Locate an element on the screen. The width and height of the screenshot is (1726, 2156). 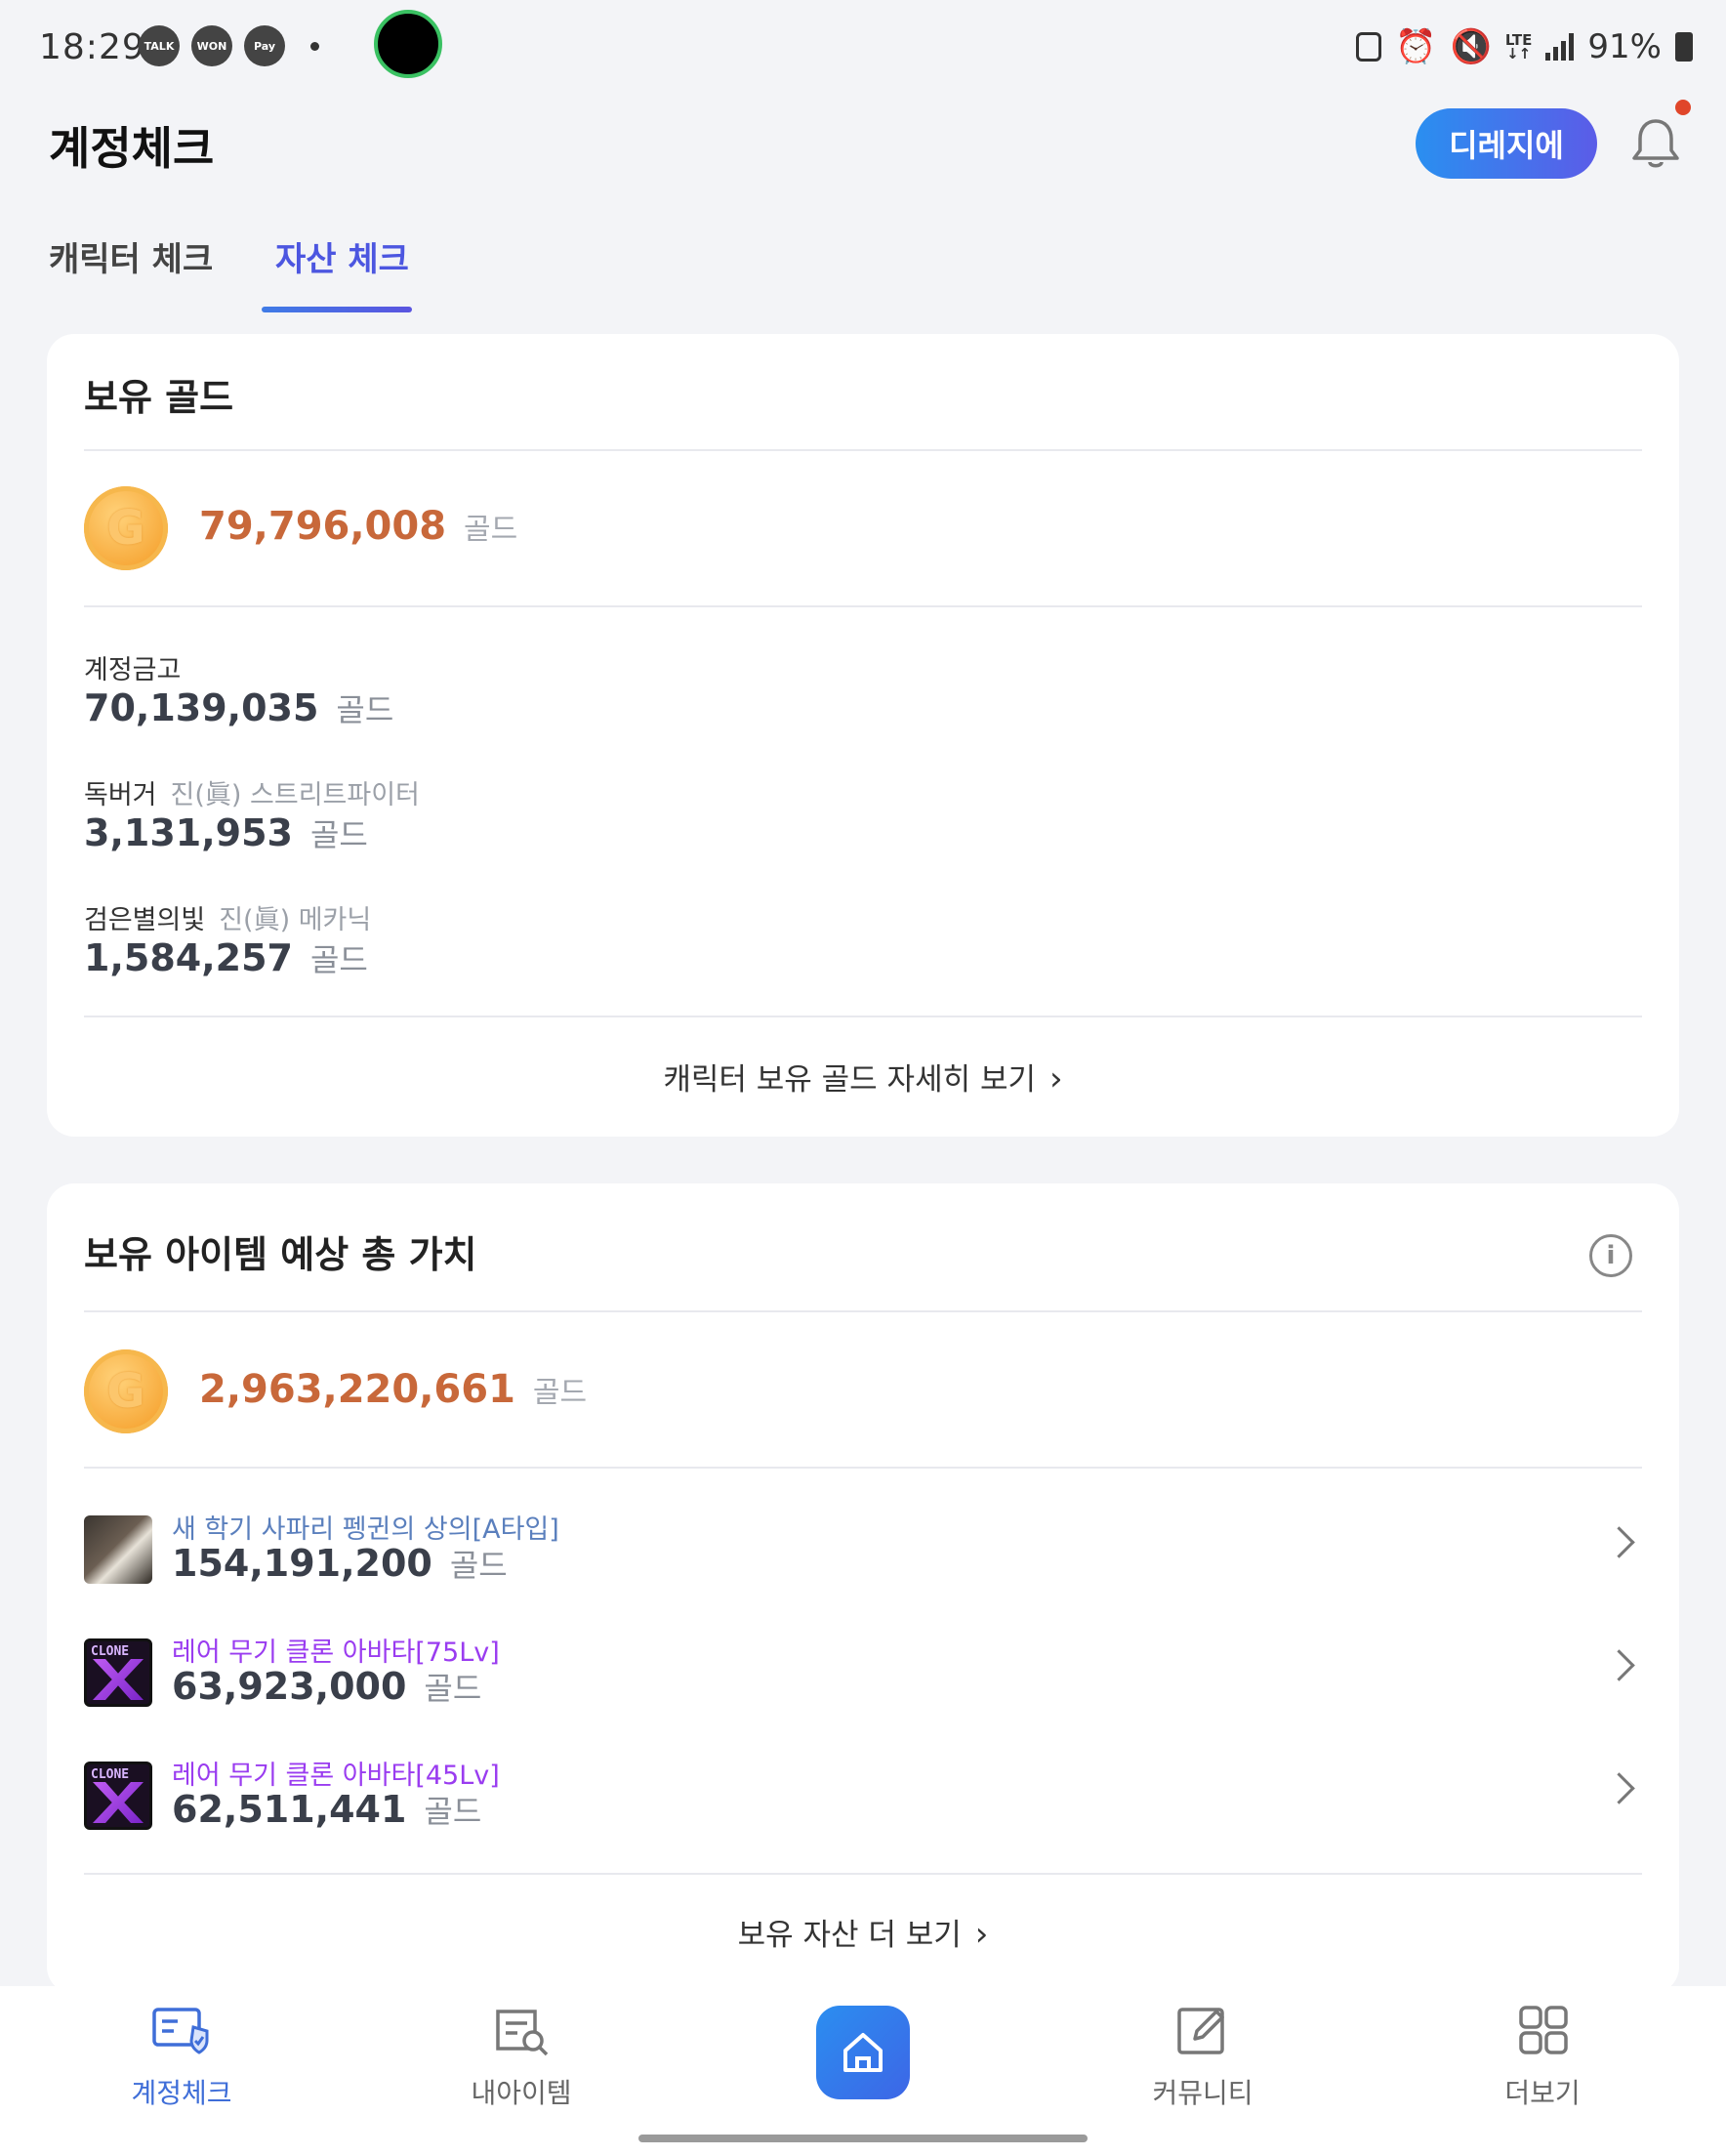
item-price: 63,923,000 골드 is located at coordinates (327, 1687).